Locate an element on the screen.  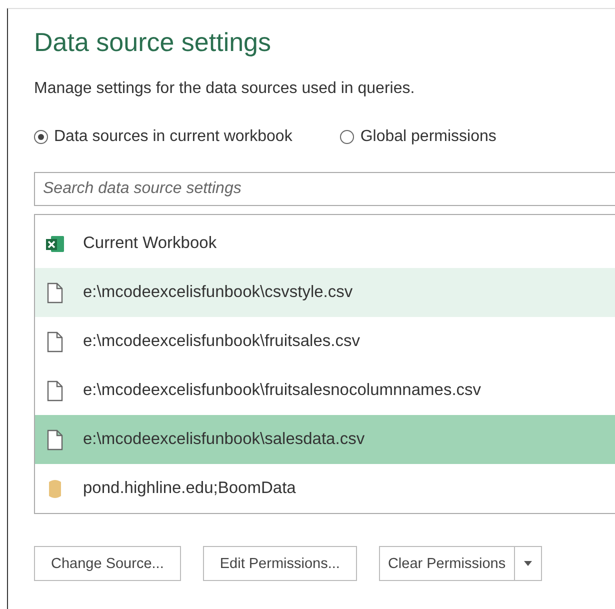
source-path: e:\mcodeexcelisfunbook\csvstyle.csv is located at coordinates (218, 292).